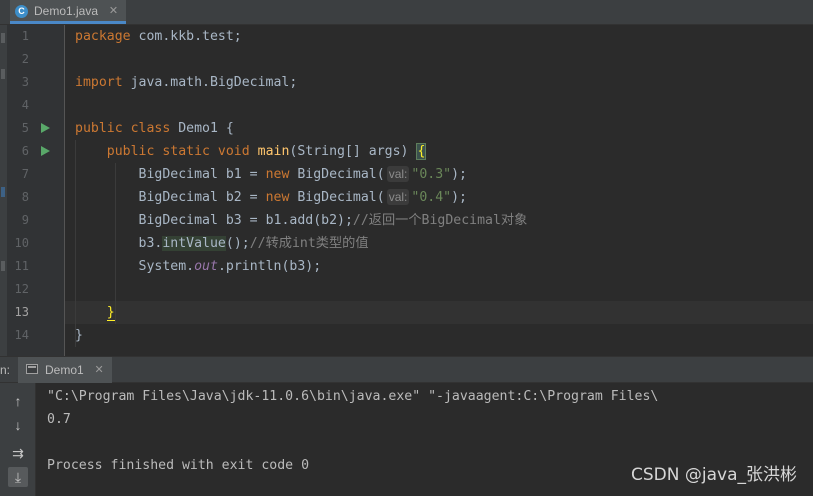  Describe the element at coordinates (206, 266) in the screenshot. I see `static-field: out` at that location.